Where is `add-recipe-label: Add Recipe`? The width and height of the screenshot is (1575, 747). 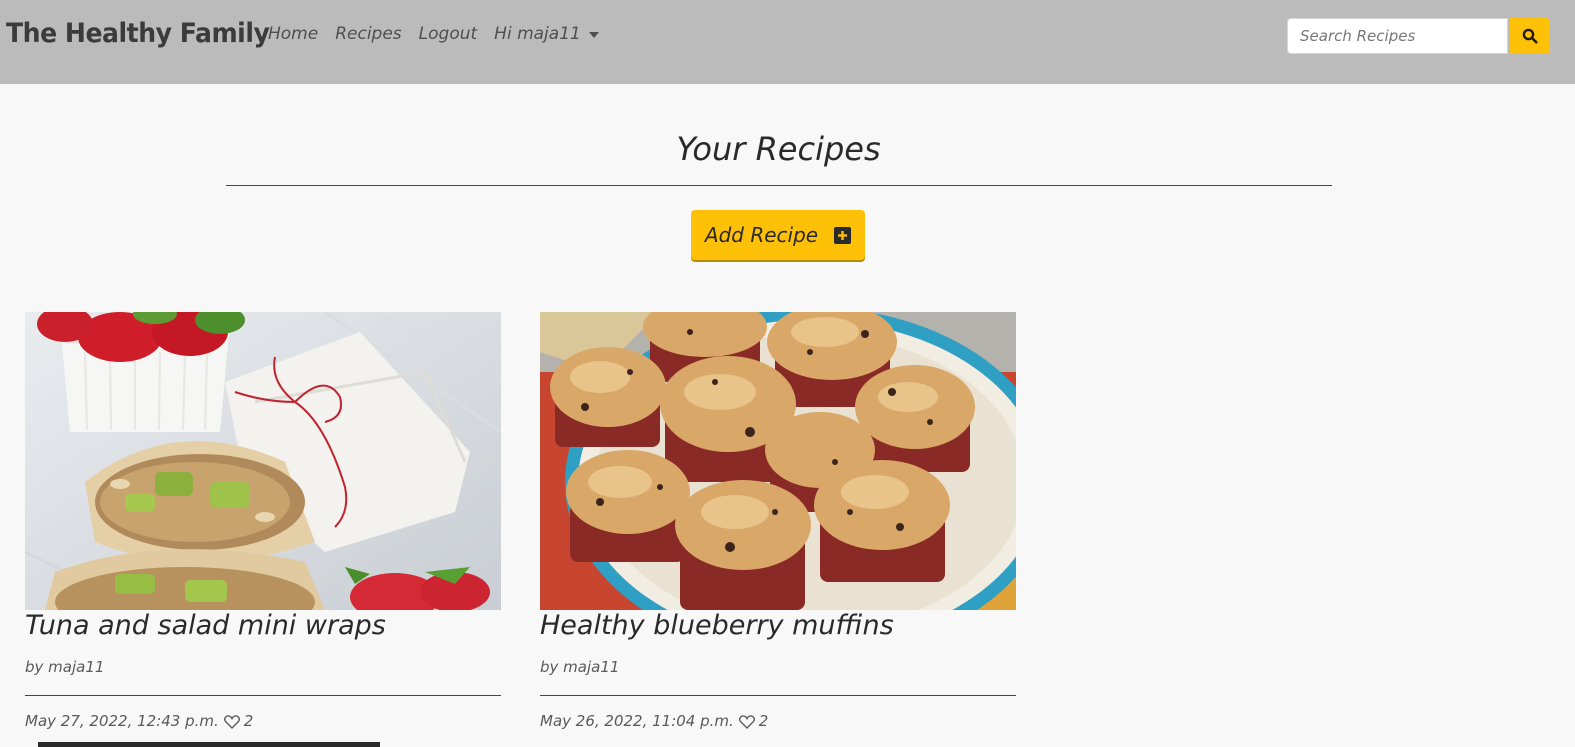
add-recipe-label: Add Recipe is located at coordinates (761, 235).